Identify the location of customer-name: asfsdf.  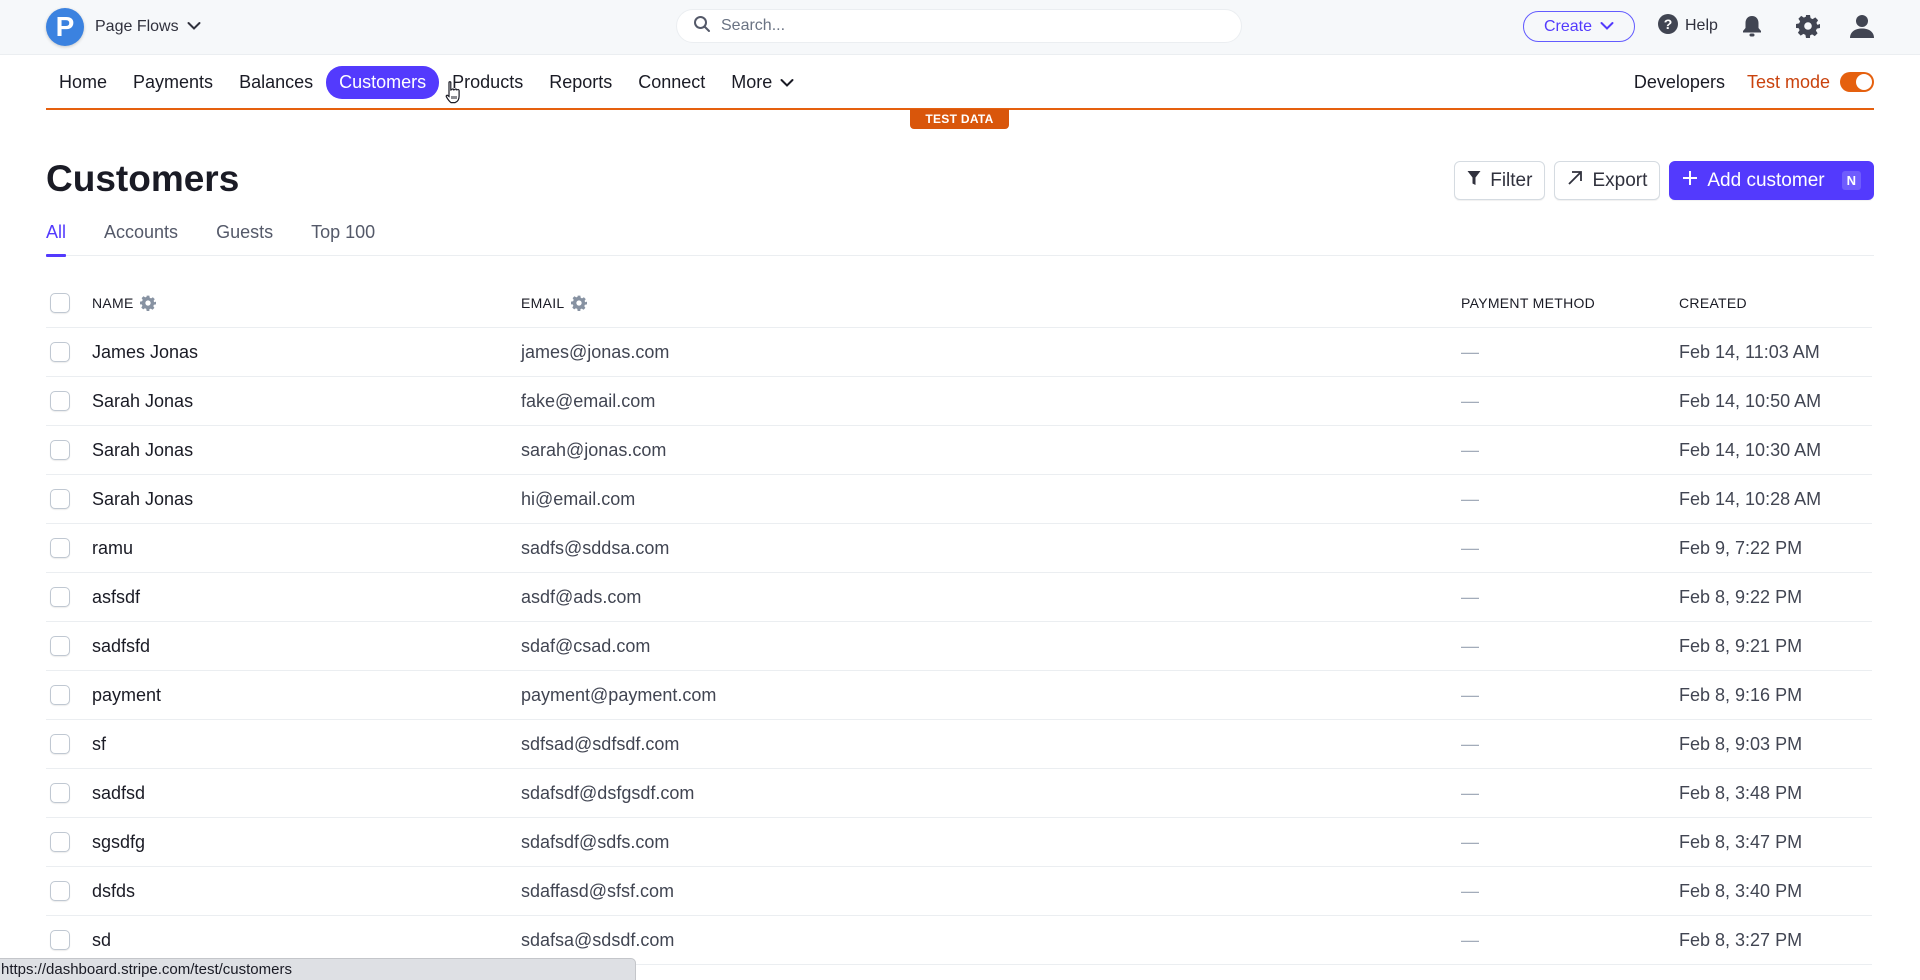
(116, 596).